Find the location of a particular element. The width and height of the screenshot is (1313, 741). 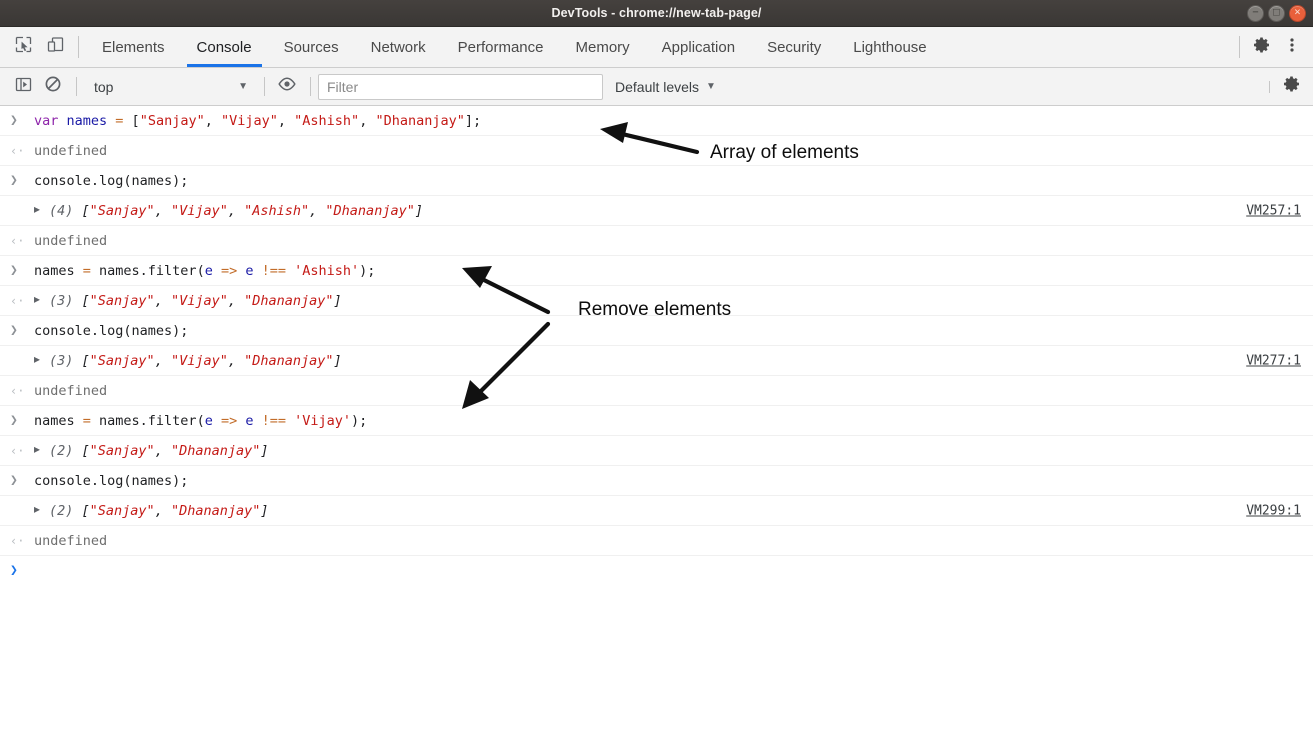

array-length-badge: (2) is located at coordinates (61, 450).